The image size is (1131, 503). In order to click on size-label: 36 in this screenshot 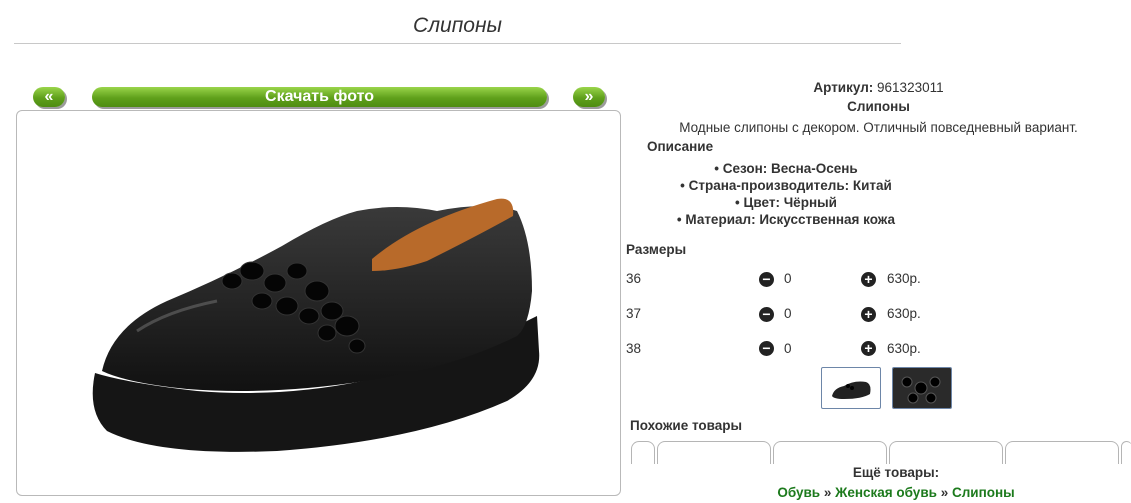, I will do `click(634, 278)`.